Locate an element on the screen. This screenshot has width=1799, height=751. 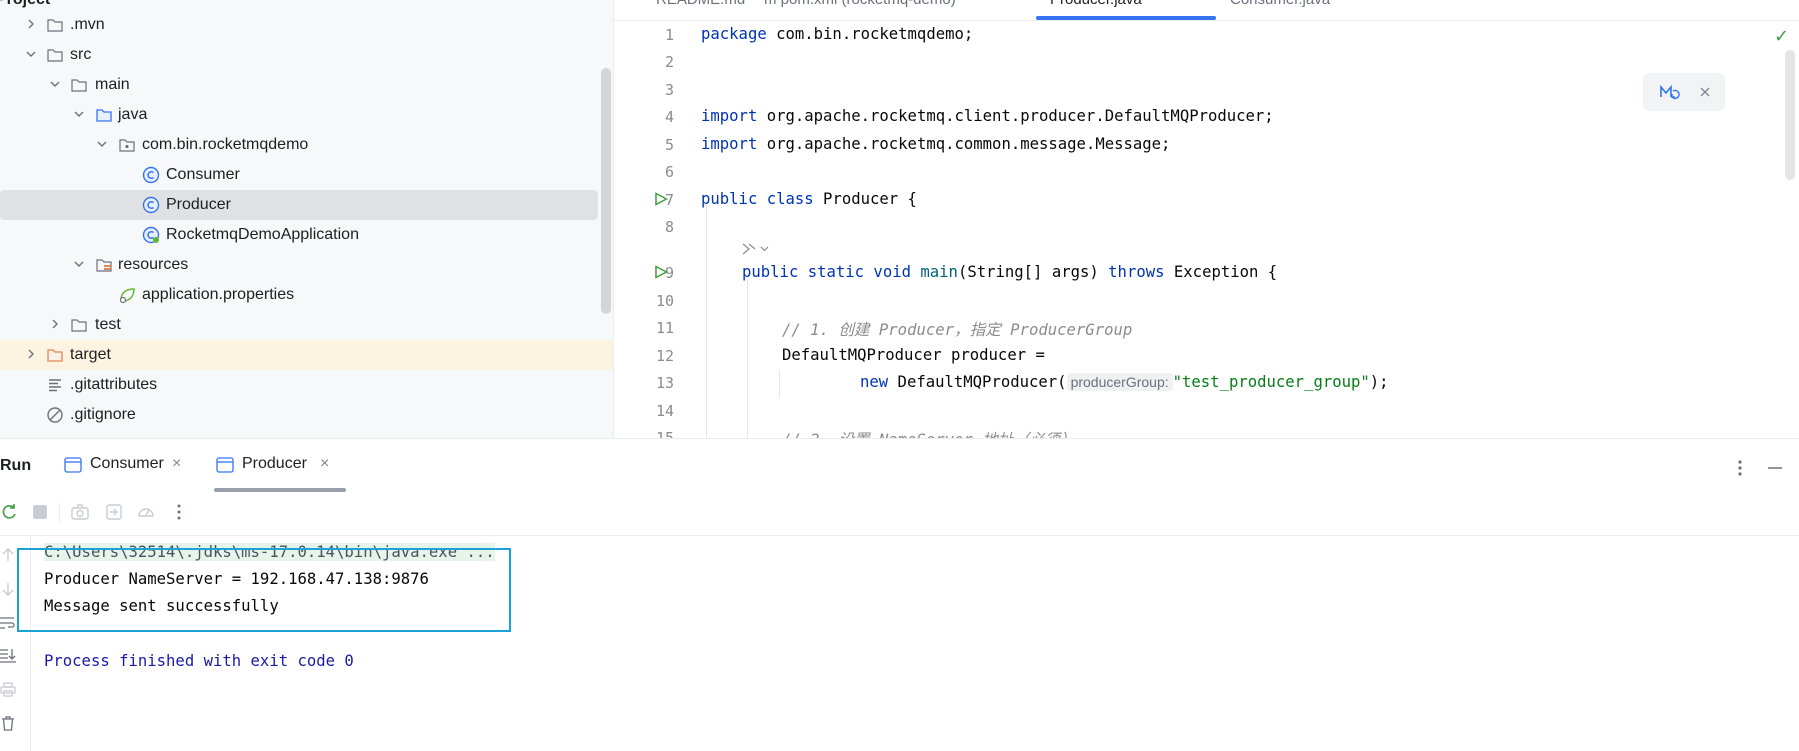
run-tab-consumer: Consumer × is located at coordinates (129, 468).